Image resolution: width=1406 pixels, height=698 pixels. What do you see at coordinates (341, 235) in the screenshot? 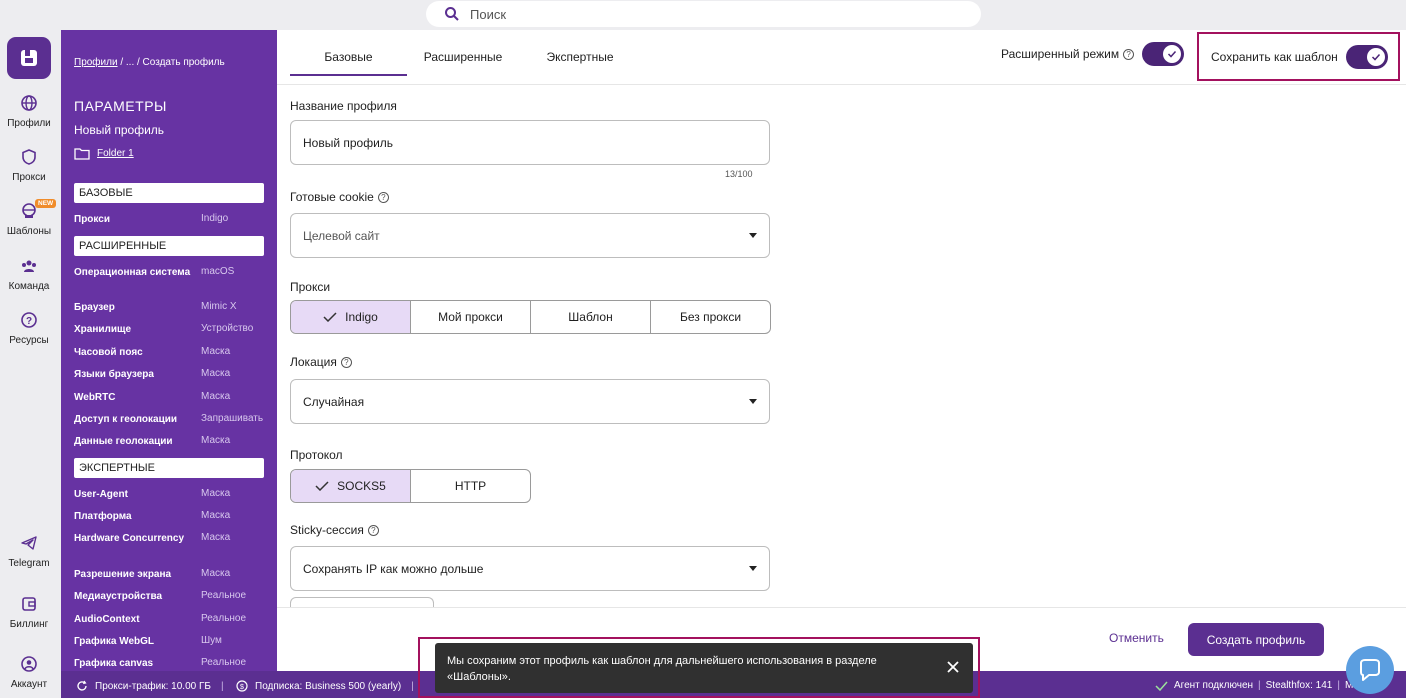
I see `cookie-placeholder: Целевой сайт` at bounding box center [341, 235].